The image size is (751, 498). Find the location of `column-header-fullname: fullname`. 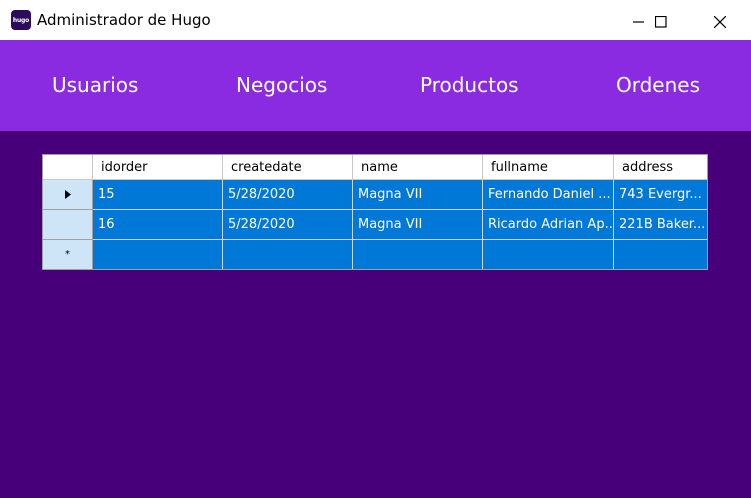

column-header-fullname: fullname is located at coordinates (548, 167).